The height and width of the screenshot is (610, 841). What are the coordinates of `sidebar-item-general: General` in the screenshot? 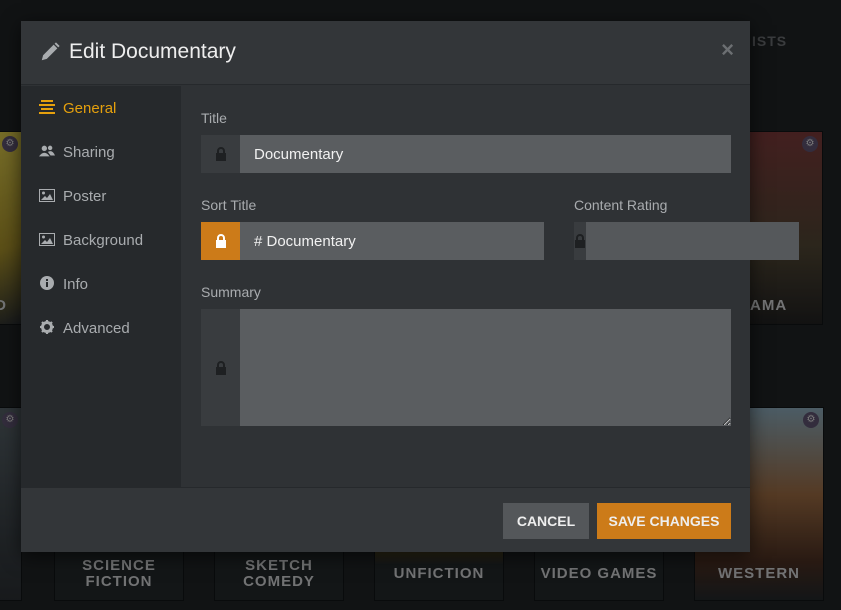 It's located at (101, 108).